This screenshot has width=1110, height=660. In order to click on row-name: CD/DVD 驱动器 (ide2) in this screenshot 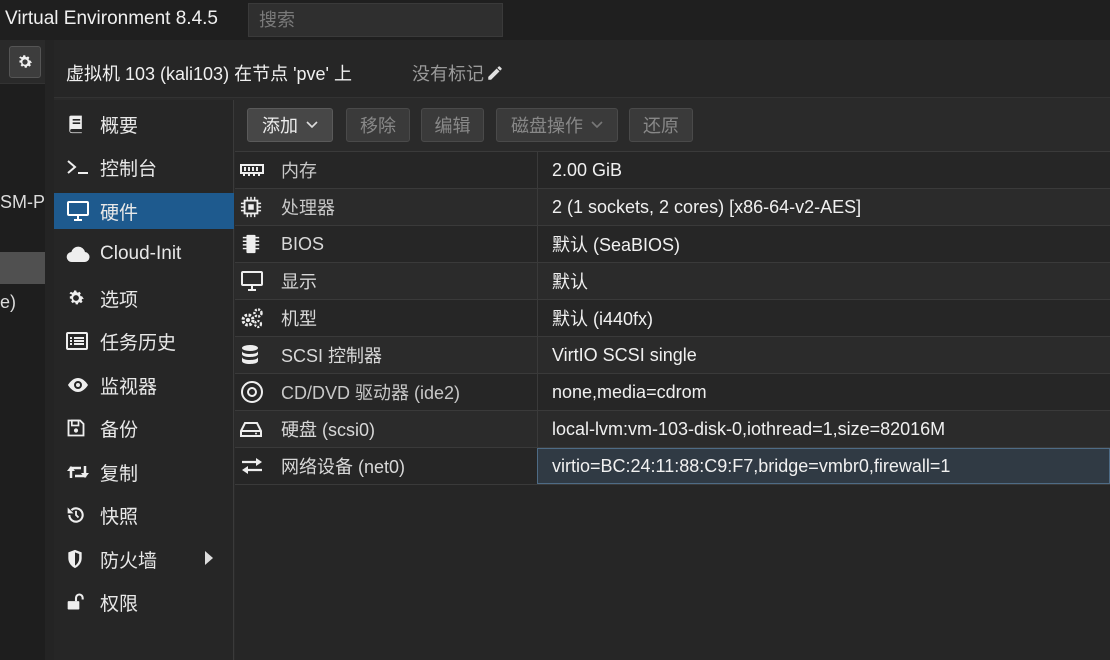, I will do `click(371, 393)`.